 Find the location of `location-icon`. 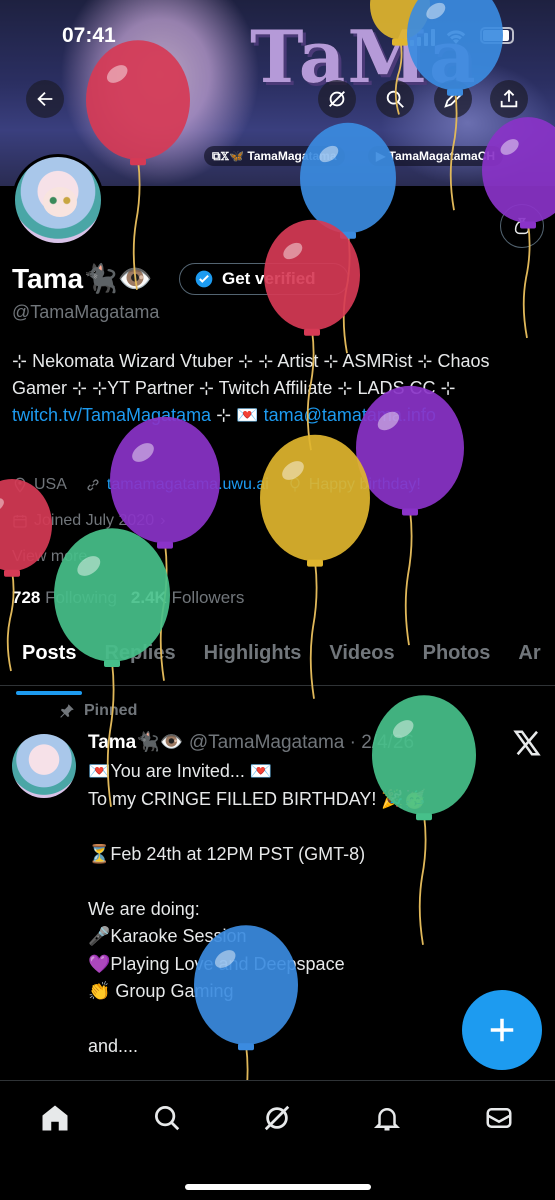

location-icon is located at coordinates (20, 485).